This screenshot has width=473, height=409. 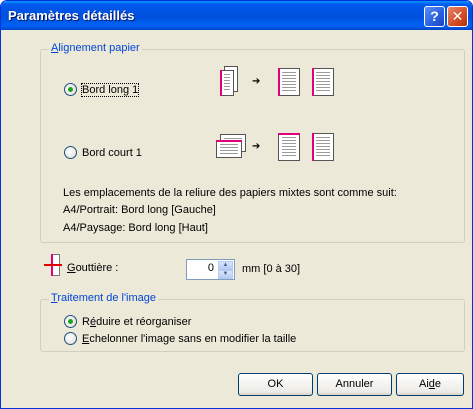 I want to click on cancel-button: Annuler, so click(x=354, y=384).